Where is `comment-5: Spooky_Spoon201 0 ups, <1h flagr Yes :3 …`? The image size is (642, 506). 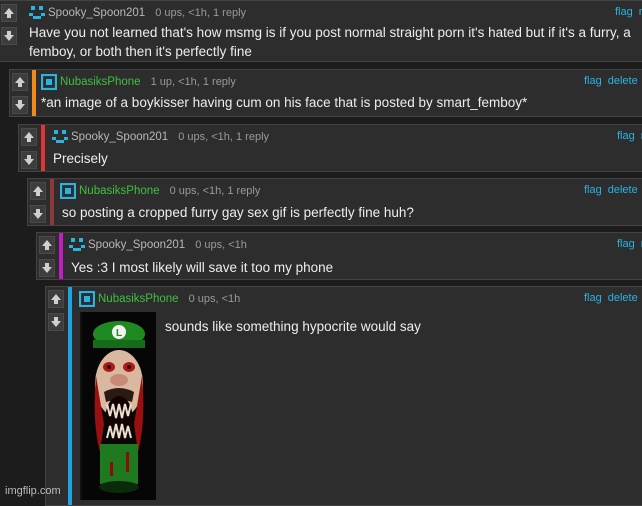
comment-5: Spooky_Spoon201 0 ups, <1h flagr Yes :3 … is located at coordinates (339, 256).